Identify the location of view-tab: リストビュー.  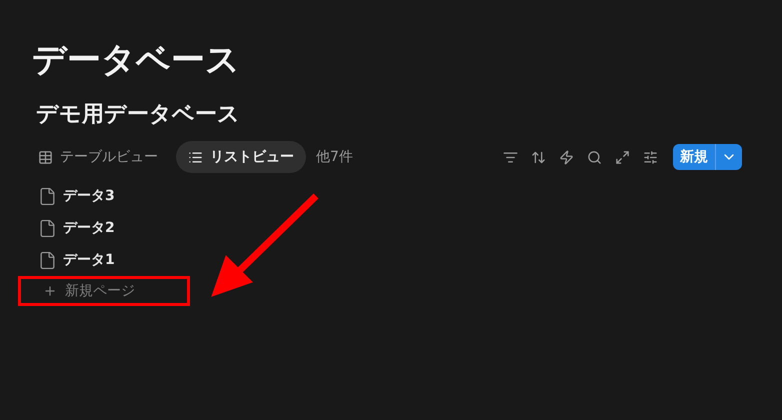
(241, 157).